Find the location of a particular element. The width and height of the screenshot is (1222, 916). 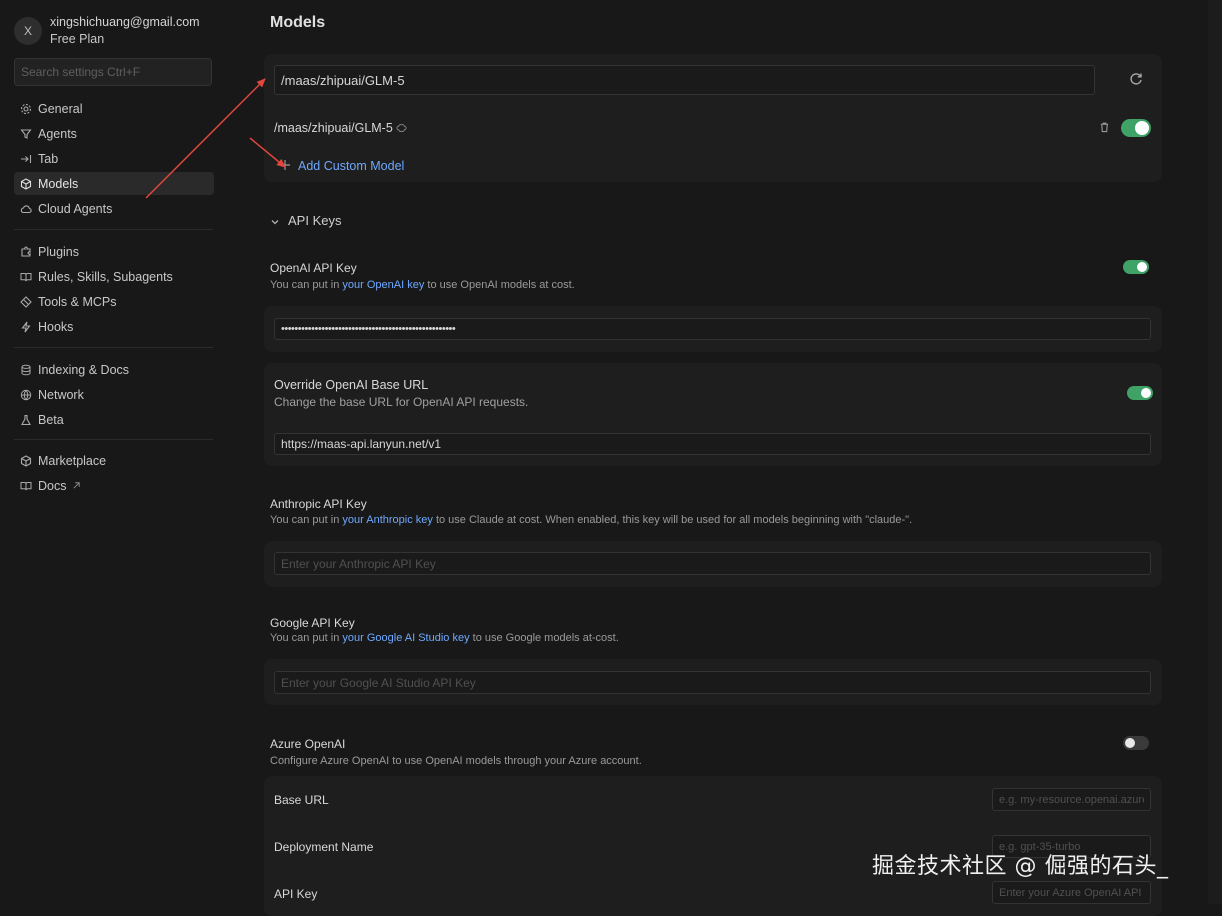

nav-group-resources: Marketplace Docs is located at coordinates (114, 474).